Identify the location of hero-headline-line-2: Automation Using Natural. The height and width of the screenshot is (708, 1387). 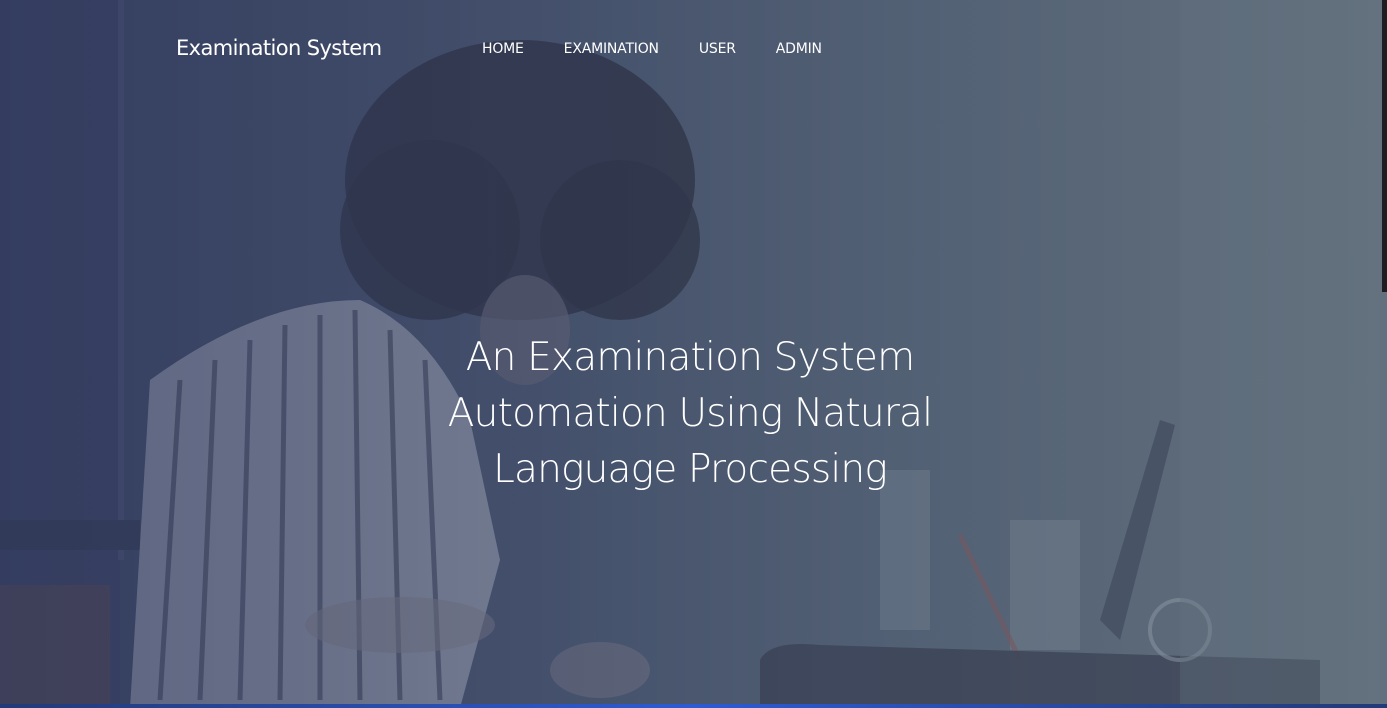
(690, 413).